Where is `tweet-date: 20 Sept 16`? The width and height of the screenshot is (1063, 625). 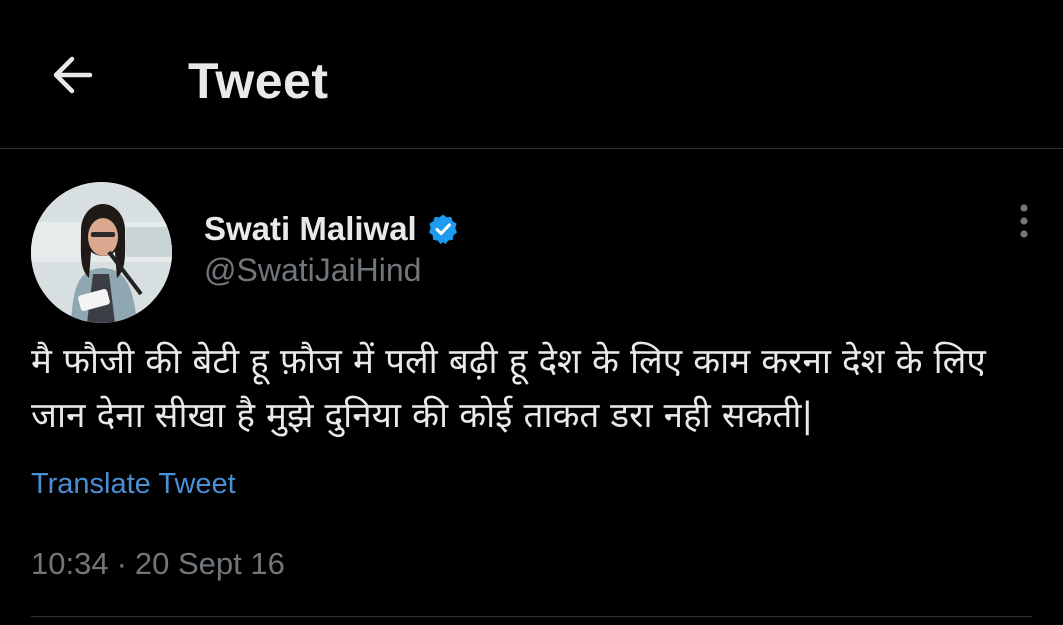 tweet-date: 20 Sept 16 is located at coordinates (210, 563).